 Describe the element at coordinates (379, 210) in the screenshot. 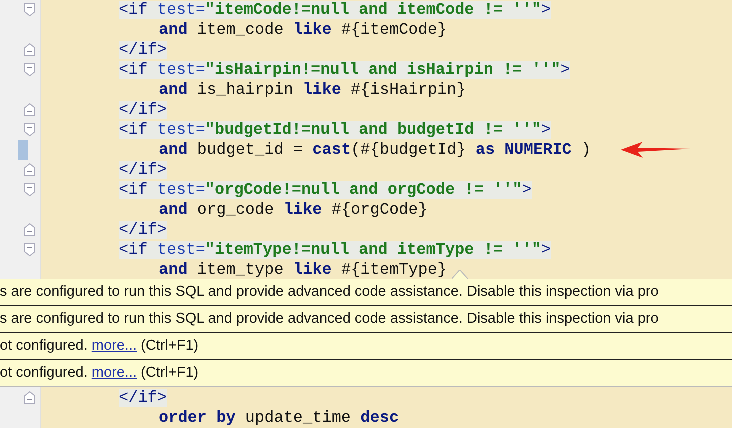

I see `code-text: #{orgCode}` at that location.